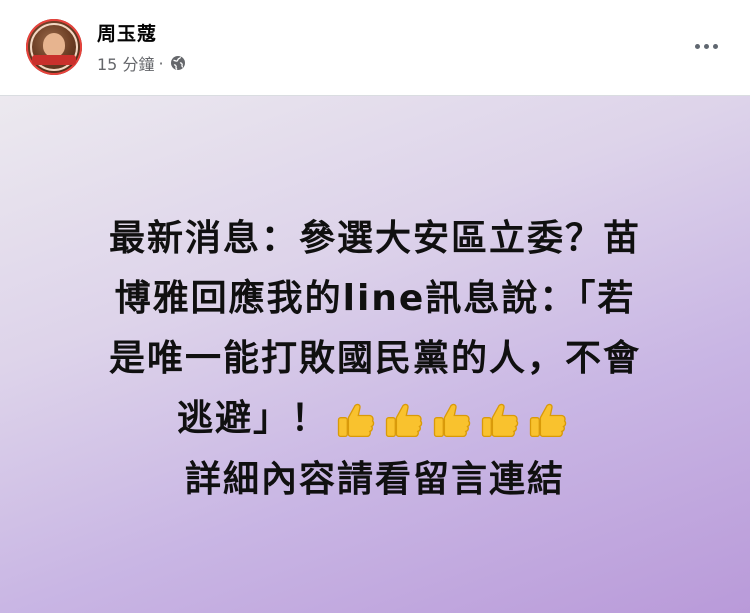  What do you see at coordinates (374, 479) in the screenshot?
I see `post-text-line: 詳細內容請看留言連結` at bounding box center [374, 479].